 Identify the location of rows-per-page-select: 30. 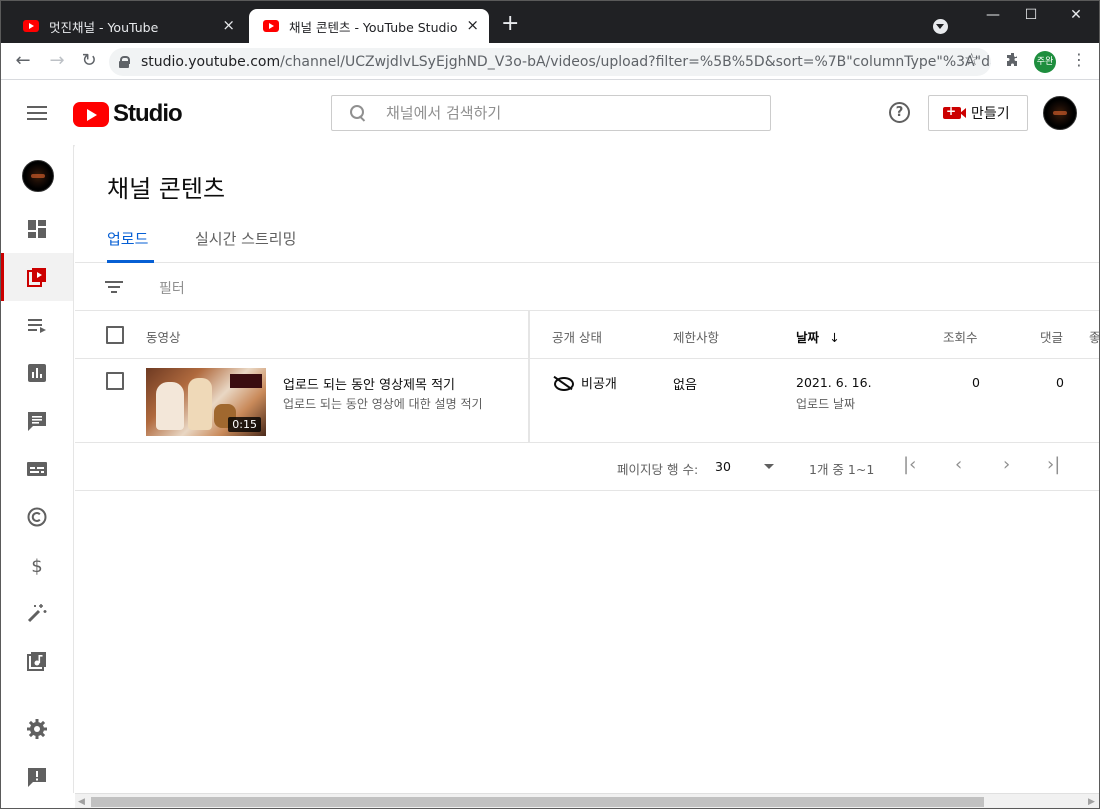
(723, 466).